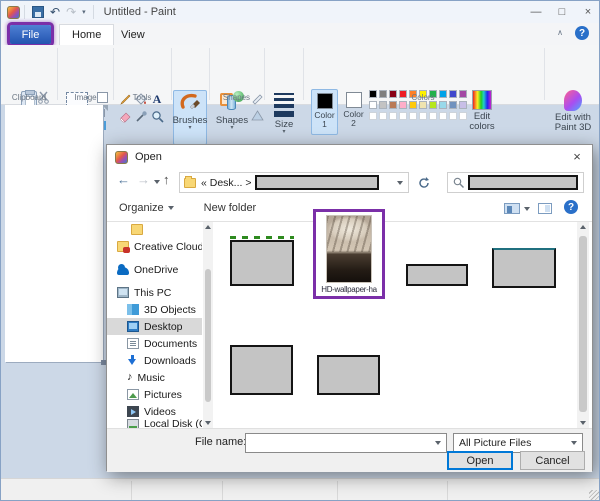  I want to click on organize-button: Organize, so click(146, 208).